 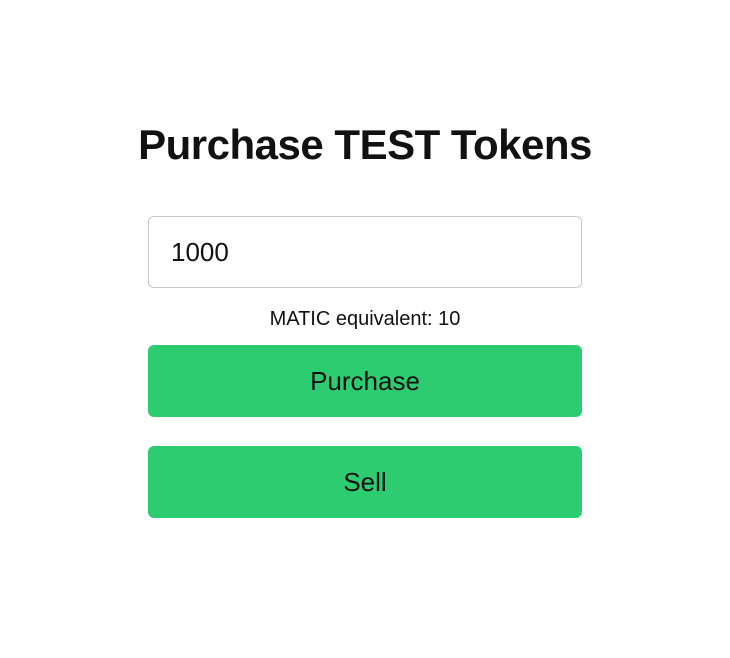 I want to click on sell-button: Sell, so click(x=365, y=482).